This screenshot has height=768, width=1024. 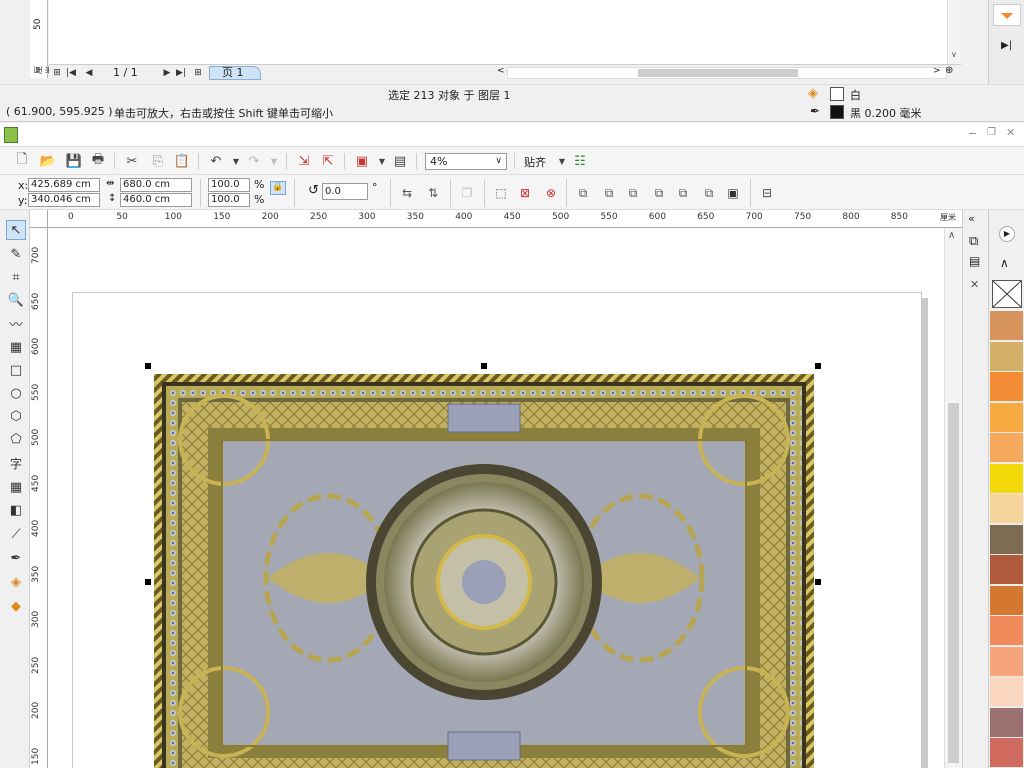 What do you see at coordinates (433, 193) in the screenshot?
I see `mirror-vertical-icon: ⇅` at bounding box center [433, 193].